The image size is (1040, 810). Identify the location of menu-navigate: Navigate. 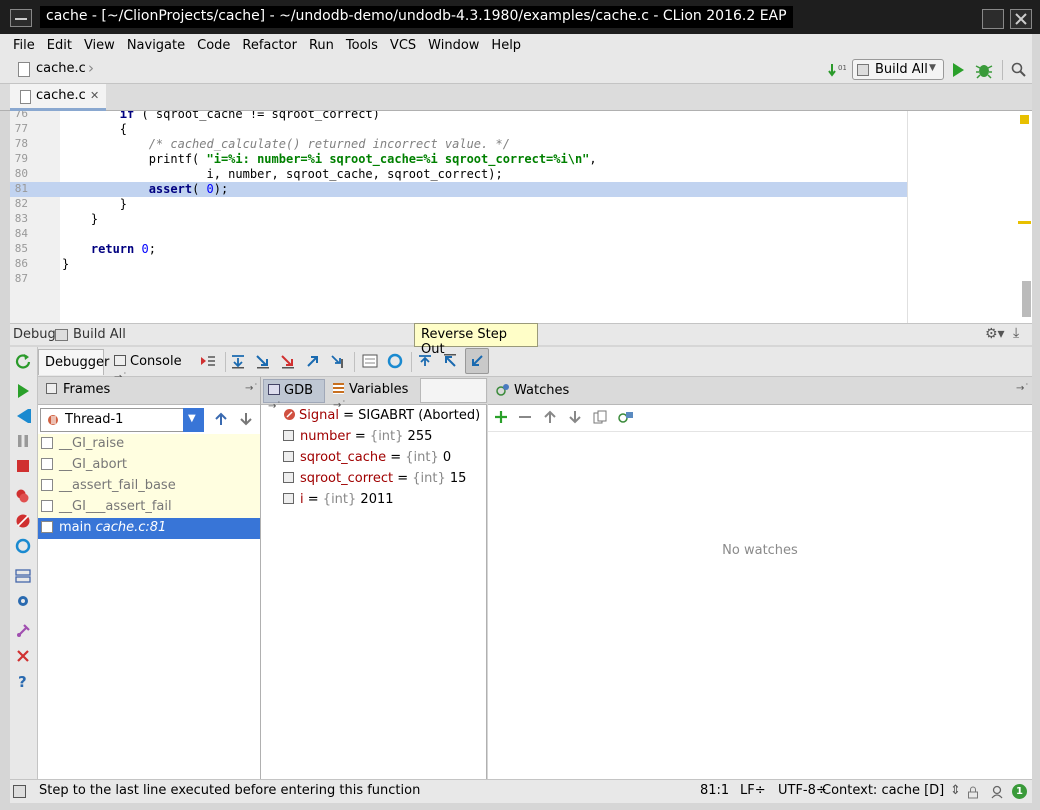
(156, 45).